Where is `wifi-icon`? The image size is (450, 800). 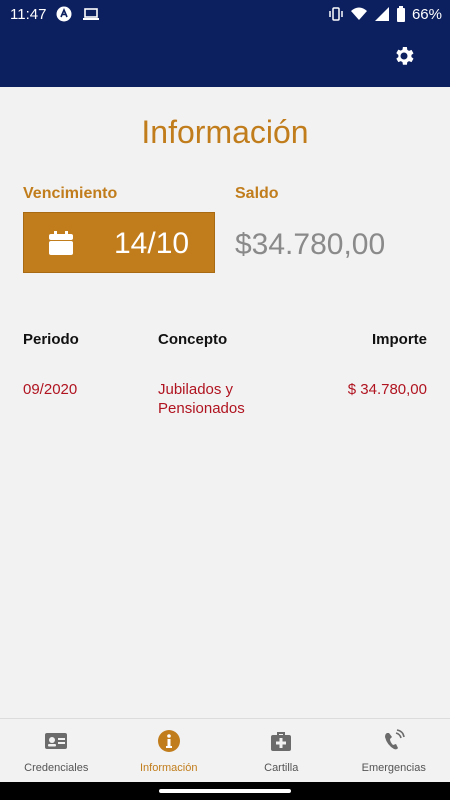 wifi-icon is located at coordinates (358, 13).